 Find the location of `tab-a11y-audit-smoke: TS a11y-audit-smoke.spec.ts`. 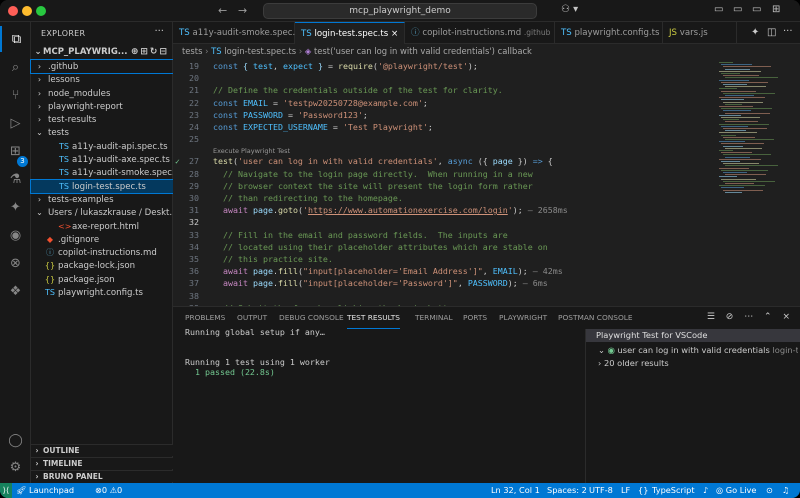

tab-a11y-audit-smoke: TS a11y-audit-smoke.spec.ts is located at coordinates (238, 33).